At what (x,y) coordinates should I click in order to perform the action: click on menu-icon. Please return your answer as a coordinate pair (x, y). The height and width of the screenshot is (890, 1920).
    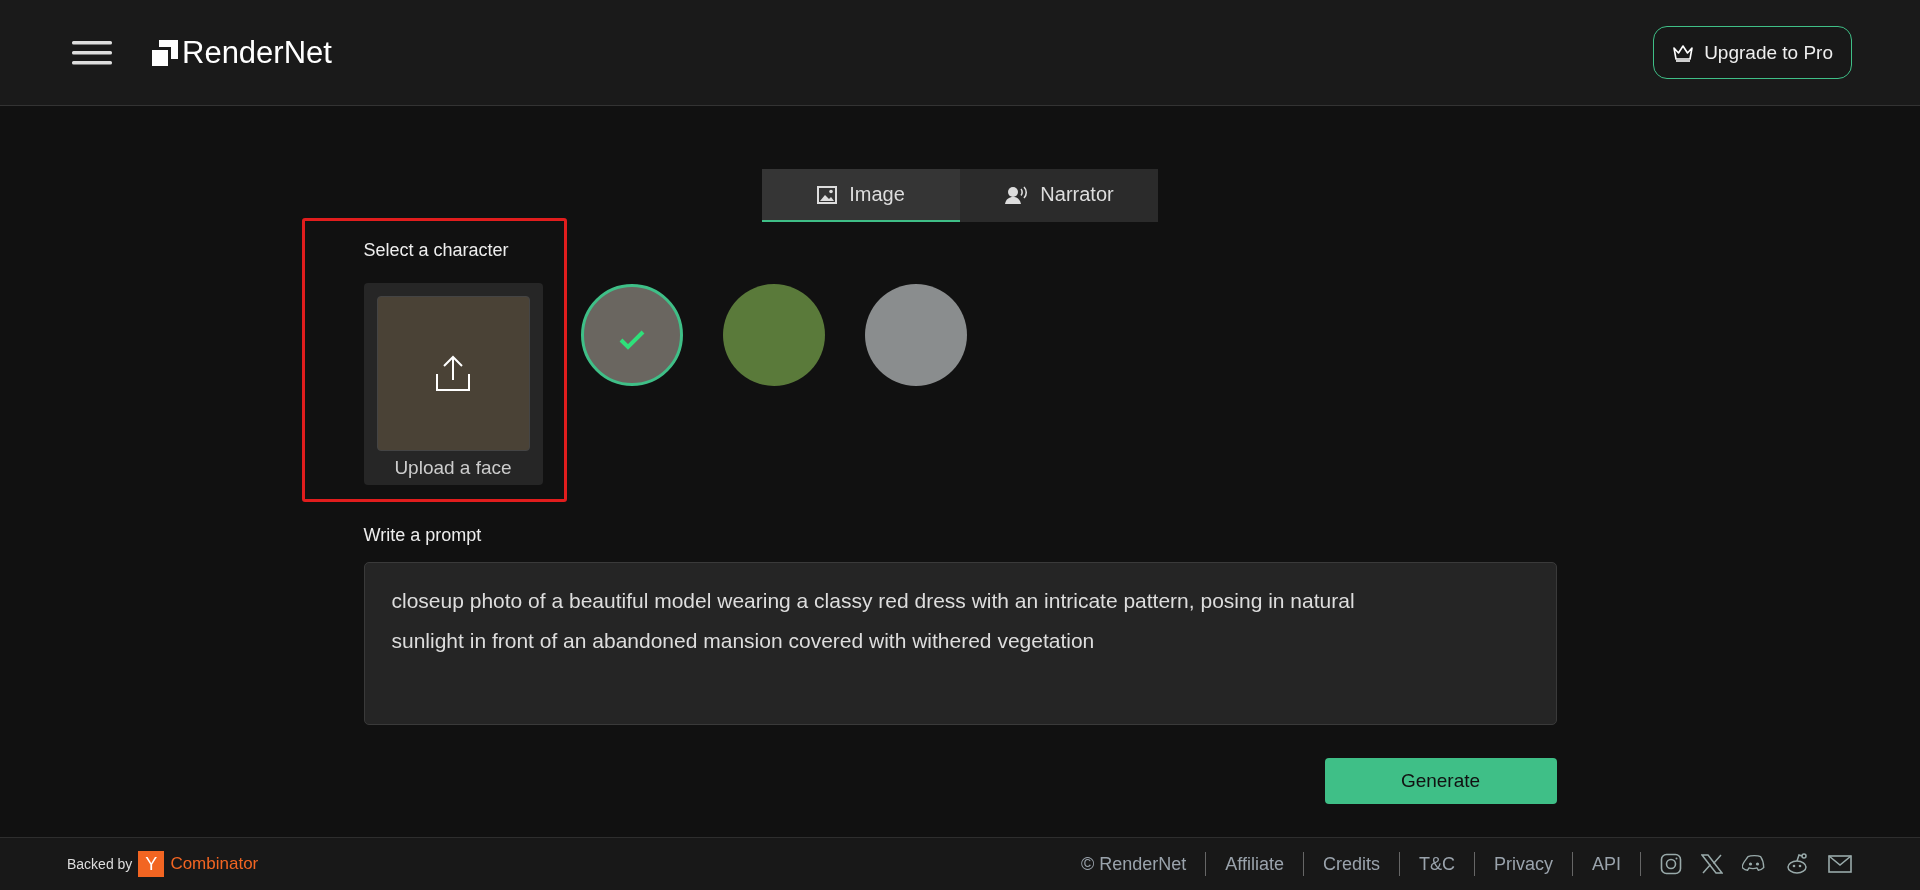
    Looking at the image, I should click on (92, 52).